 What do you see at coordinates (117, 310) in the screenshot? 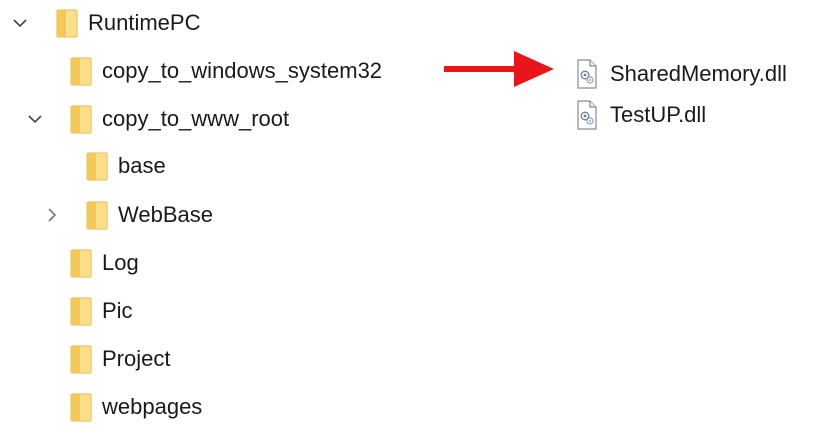
I see `tree-item-label: Pic` at bounding box center [117, 310].